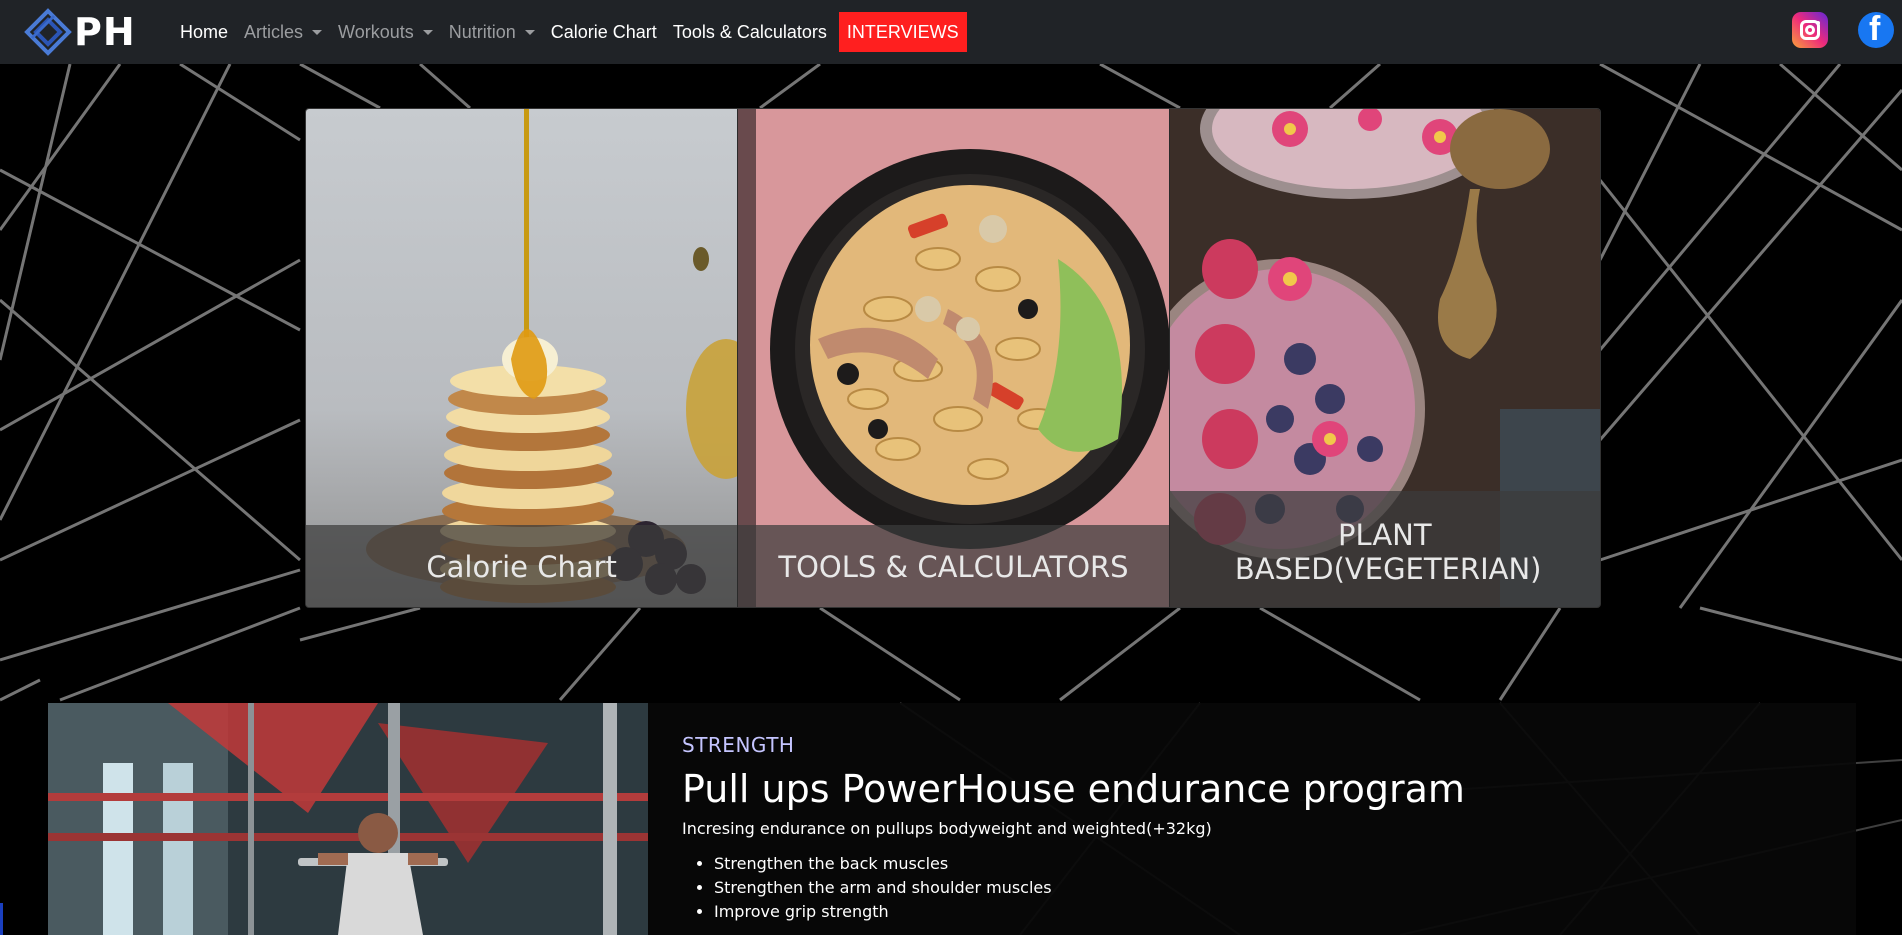  I want to click on brand-logo: PH, so click(80, 32).